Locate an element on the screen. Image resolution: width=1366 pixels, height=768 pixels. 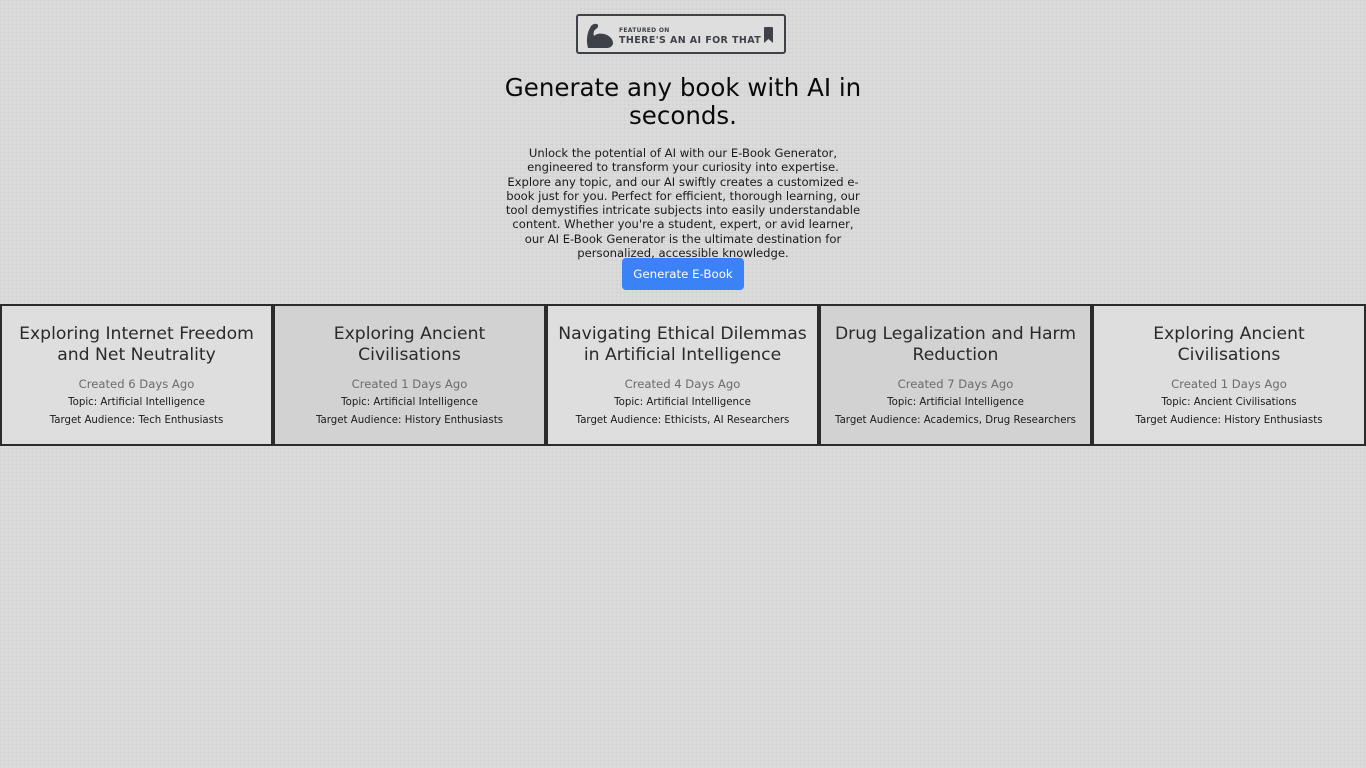
ebook-card-created: Created 4 Days Ago is located at coordinates (682, 383).